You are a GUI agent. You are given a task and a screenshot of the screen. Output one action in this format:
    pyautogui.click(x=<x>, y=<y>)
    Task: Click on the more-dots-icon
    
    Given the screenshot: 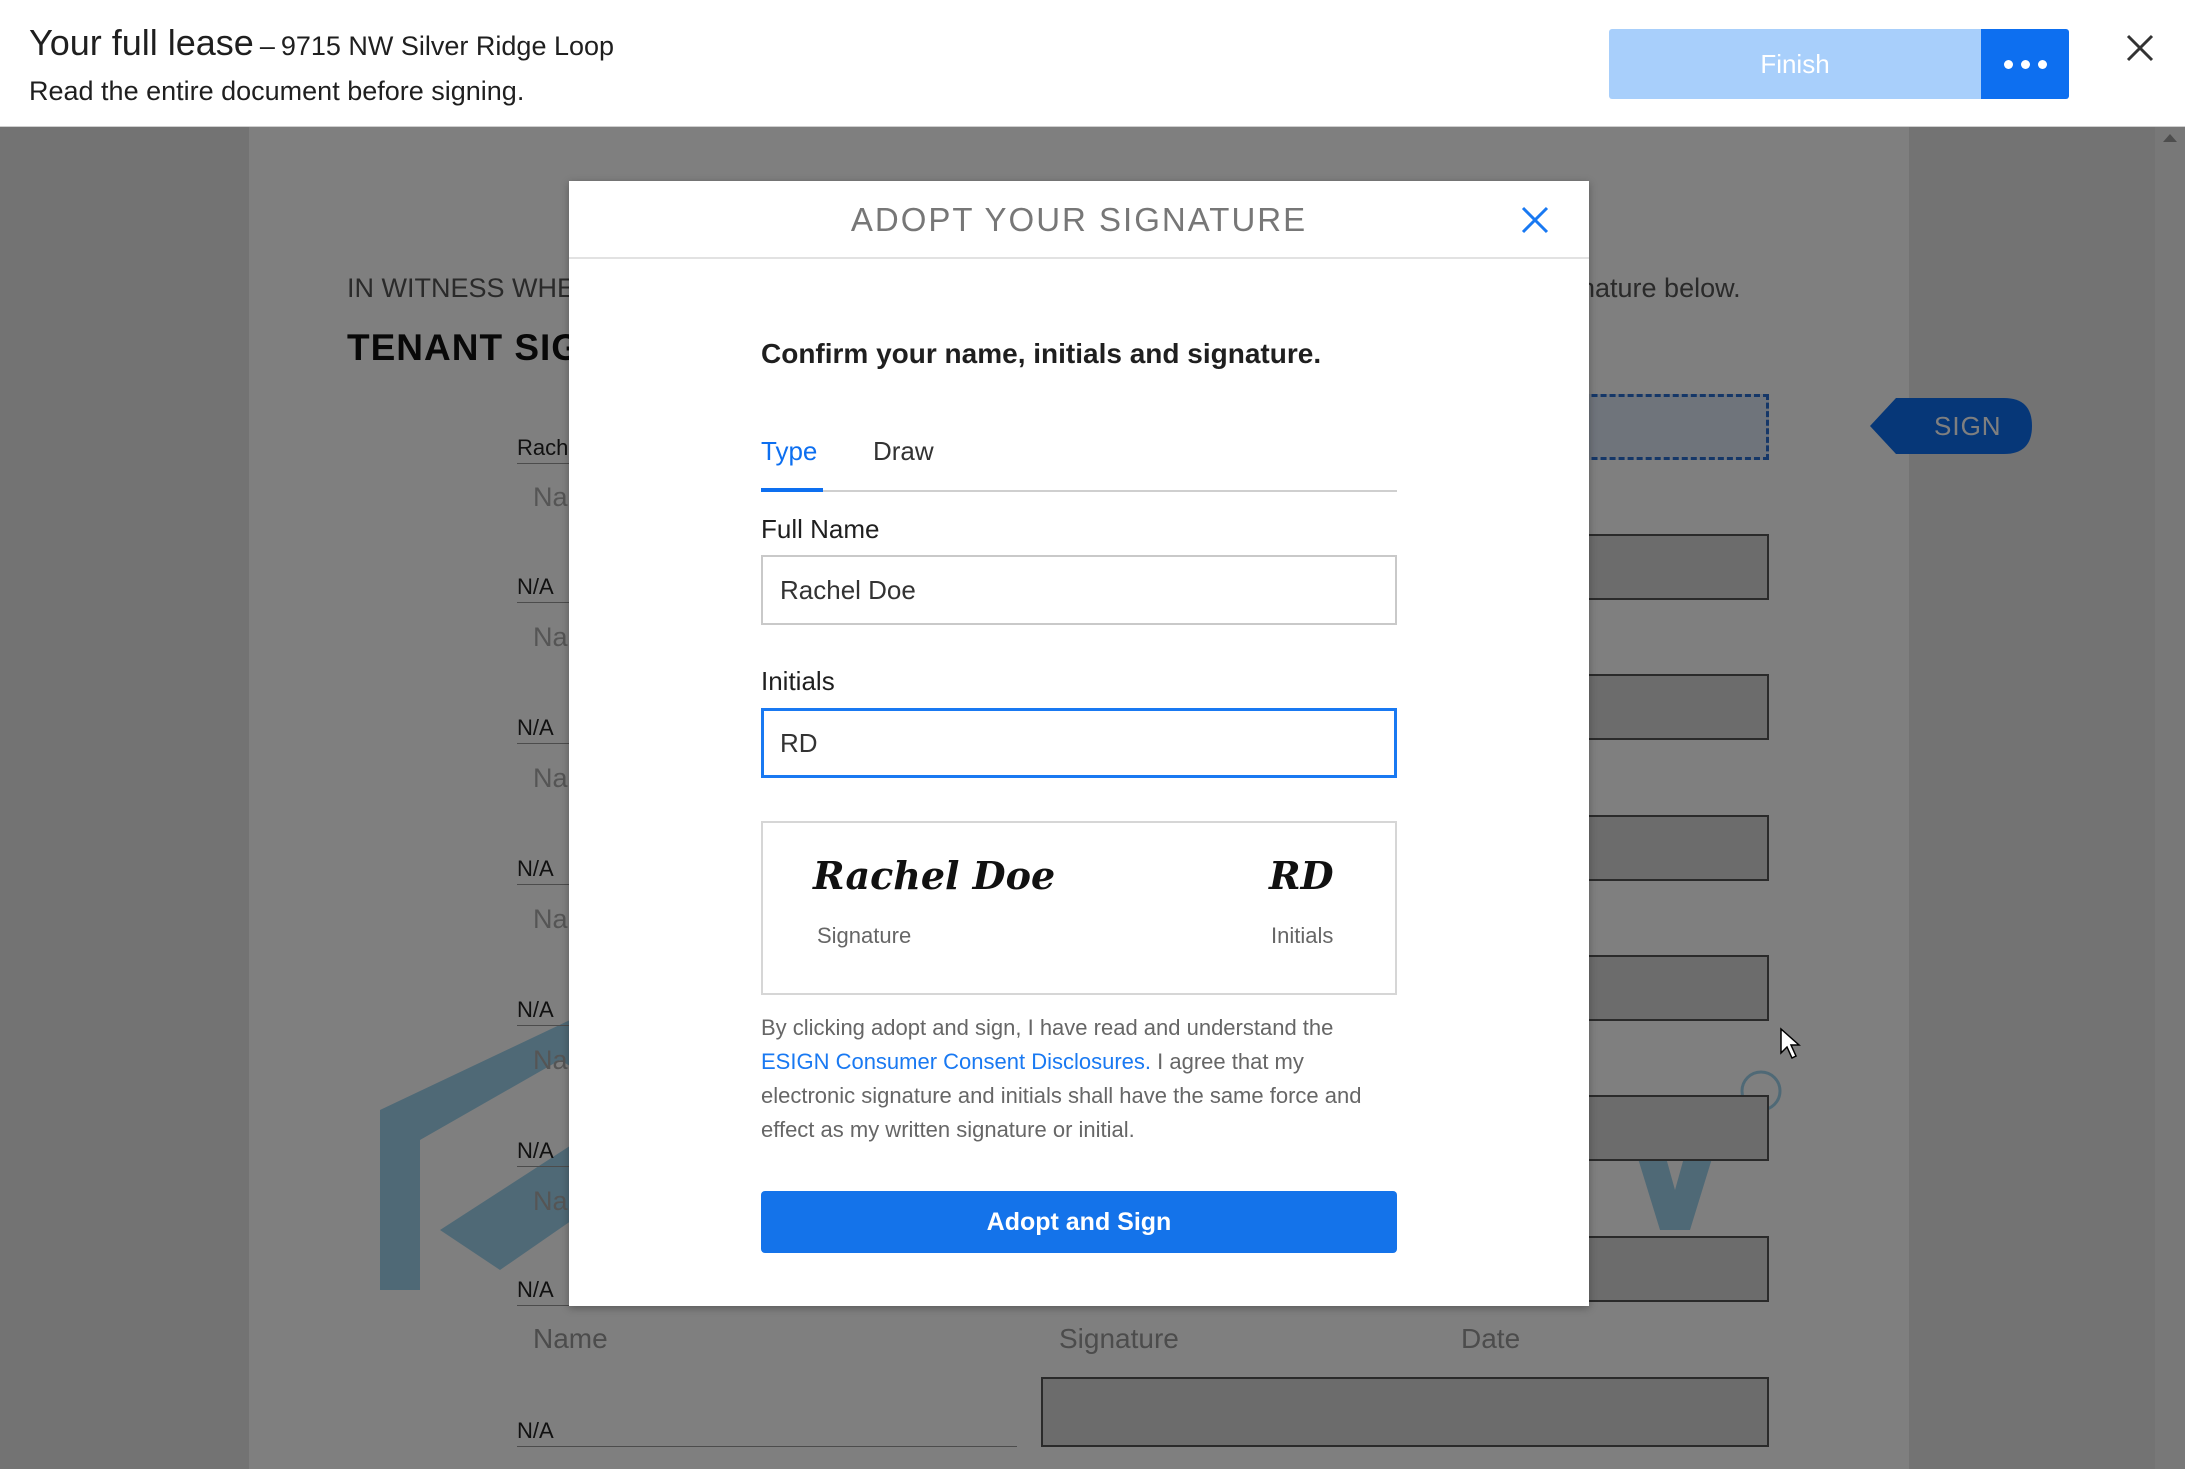 What is the action you would take?
    pyautogui.click(x=2025, y=64)
    